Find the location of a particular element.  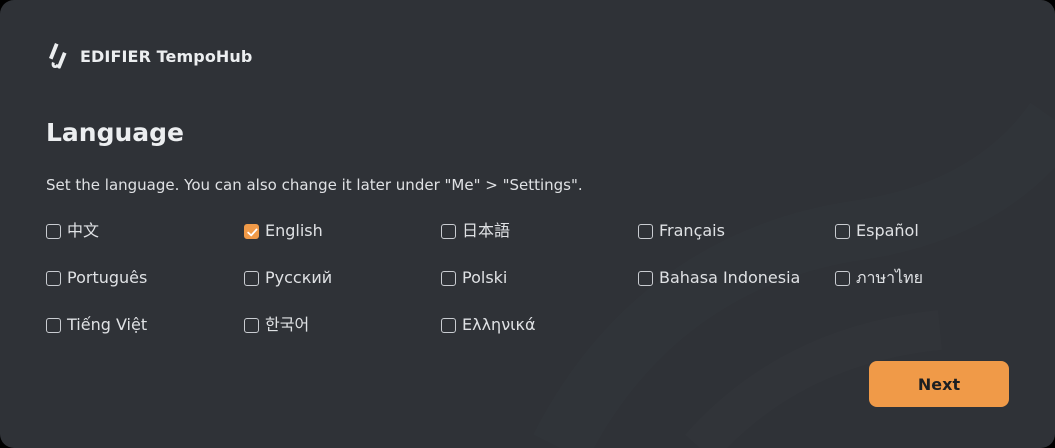

language-label: Ελληνικά is located at coordinates (499, 324).